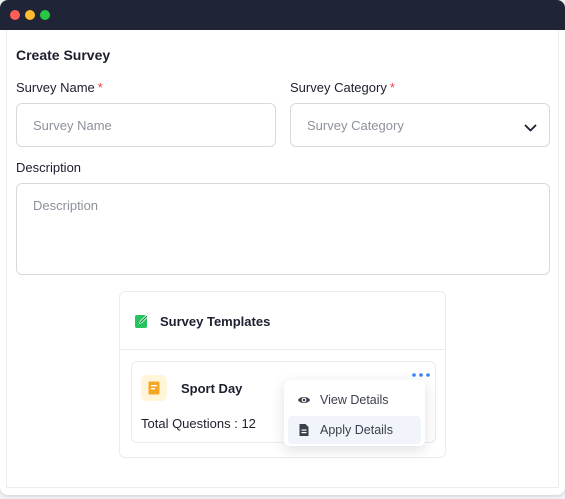 This screenshot has height=499, width=565. I want to click on edit-note-icon, so click(142, 323).